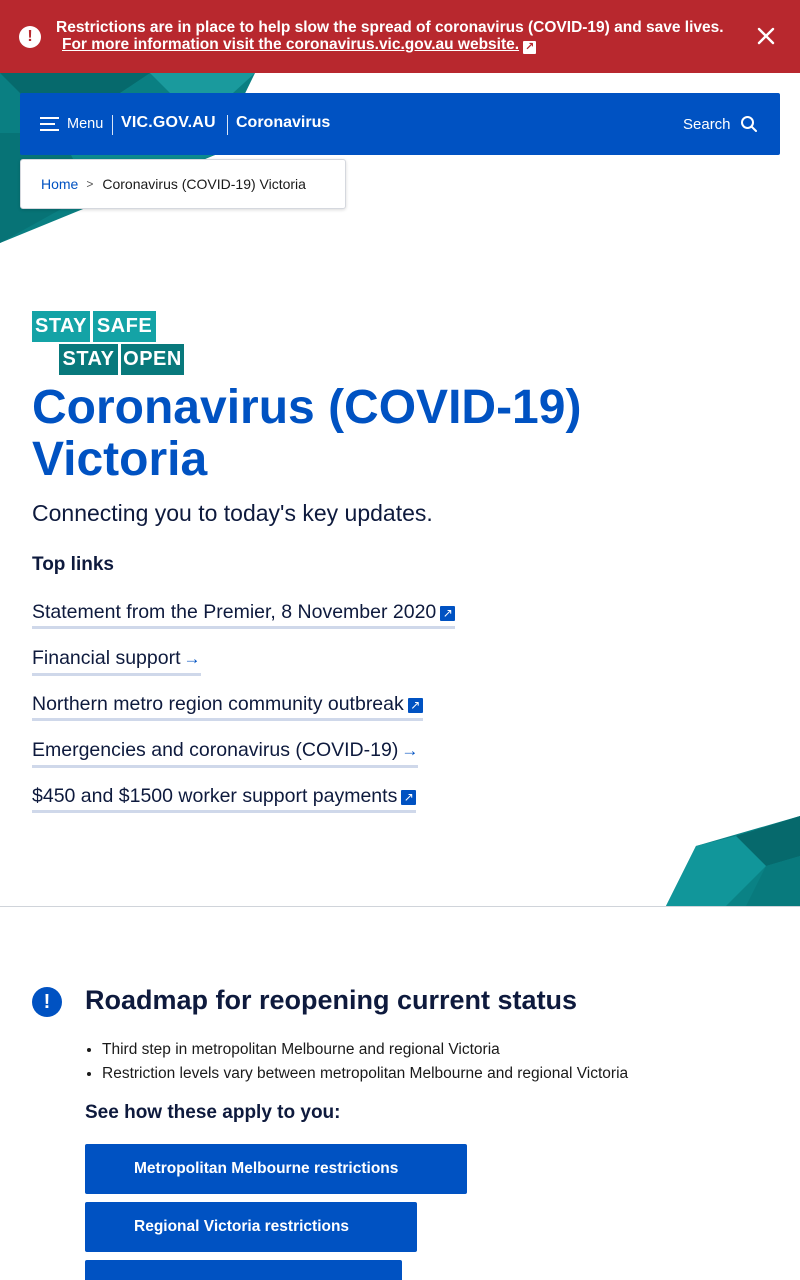  Describe the element at coordinates (108, 343) in the screenshot. I see `stay-safe-stay-open-logo: STAY SAFE STAY OPEN` at that location.